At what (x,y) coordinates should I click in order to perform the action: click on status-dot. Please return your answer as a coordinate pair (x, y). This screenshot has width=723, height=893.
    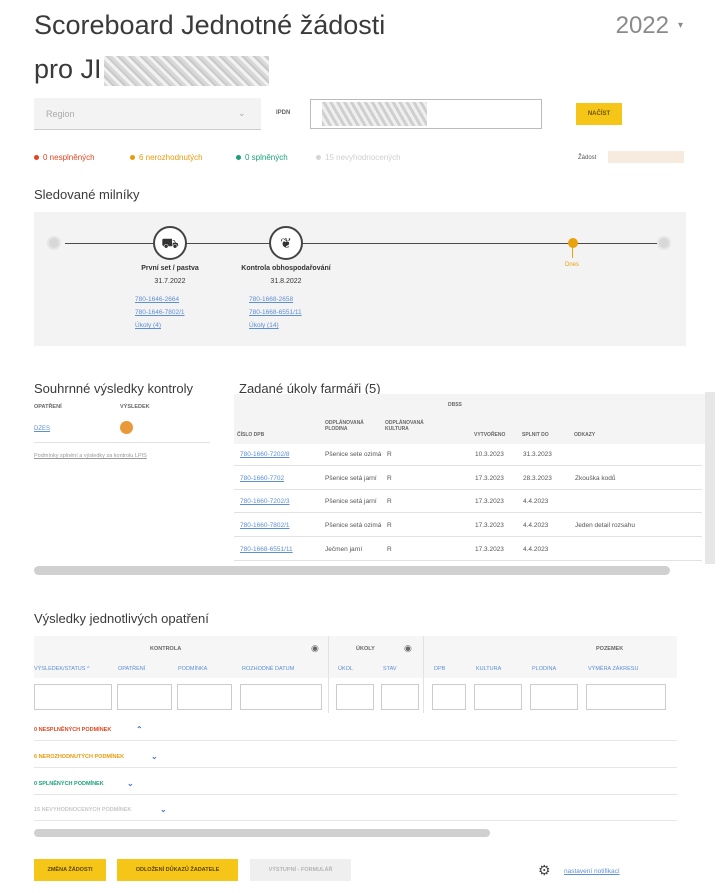
    Looking at the image, I should click on (318, 158).